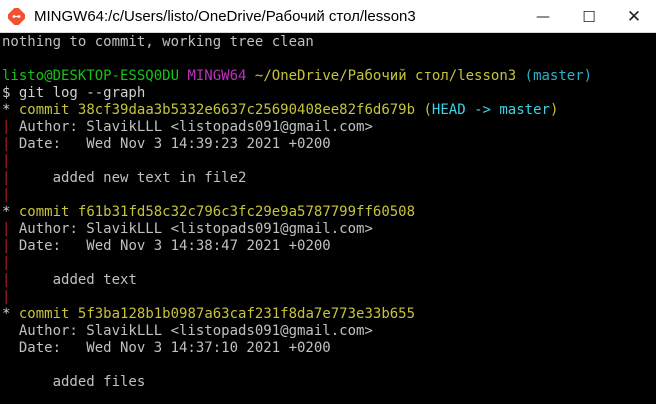 This screenshot has width=656, height=404. Describe the element at coordinates (490, 110) in the screenshot. I see `ref-head: HEAD -> master` at that location.